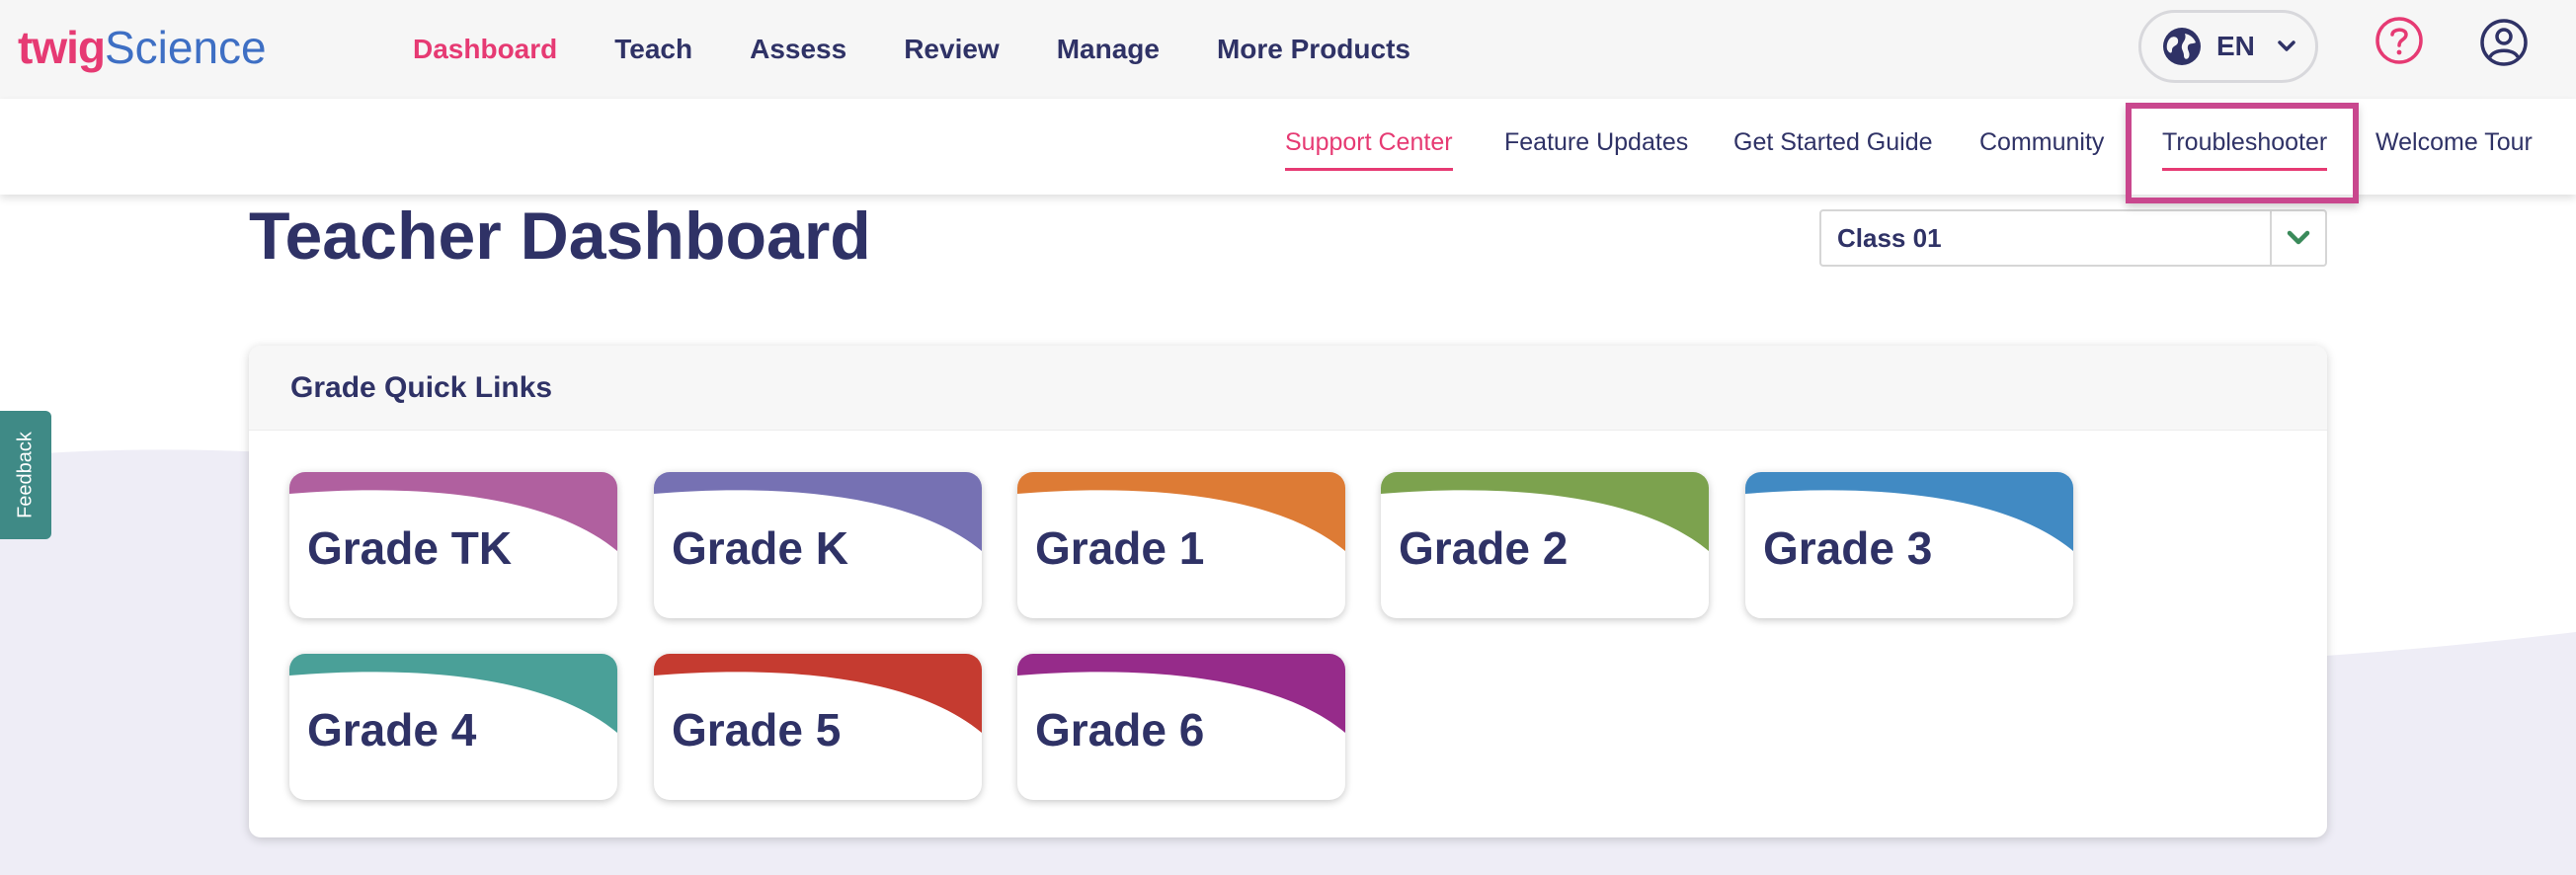 Image resolution: width=2576 pixels, height=875 pixels. I want to click on grade-tile-label: Grade 1, so click(1120, 548).